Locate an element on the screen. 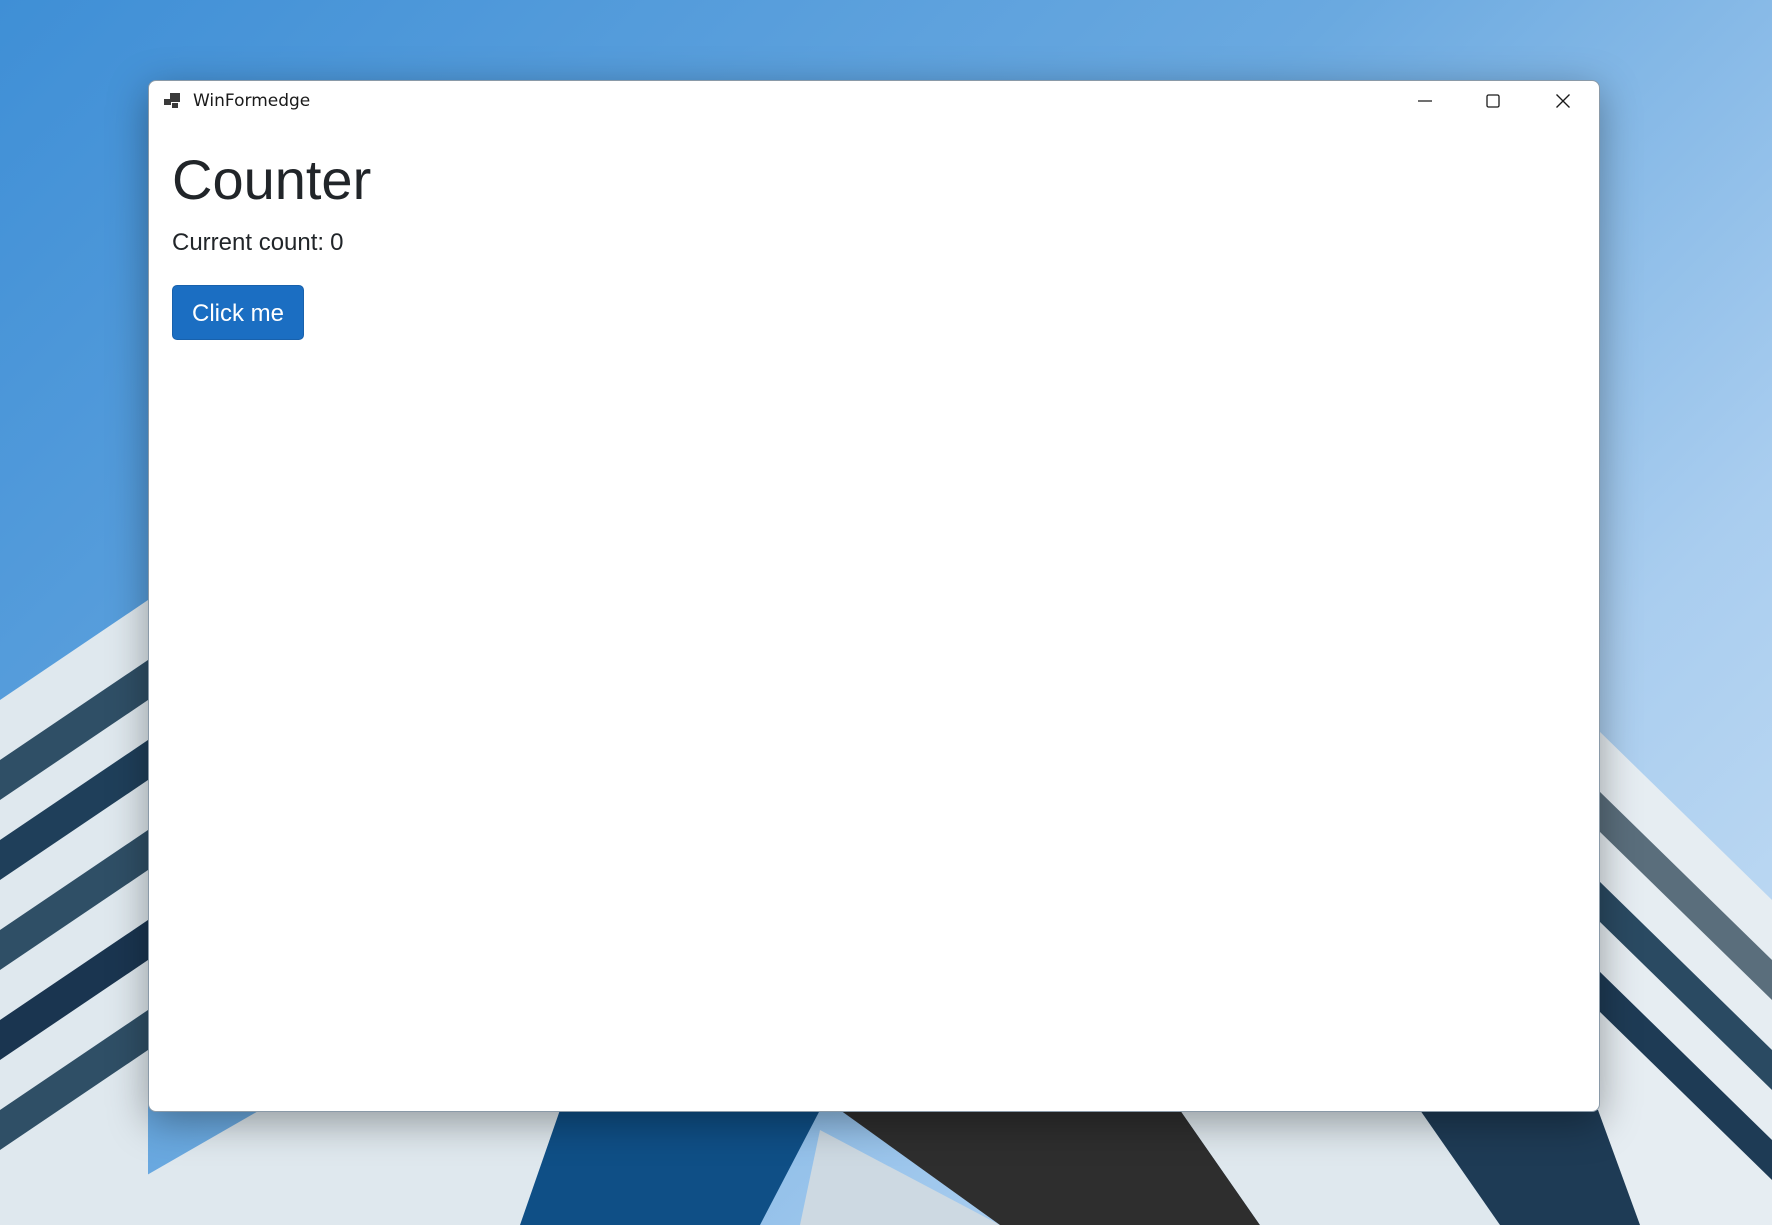 The width and height of the screenshot is (1772, 1225). maximize-icon is located at coordinates (1493, 101).